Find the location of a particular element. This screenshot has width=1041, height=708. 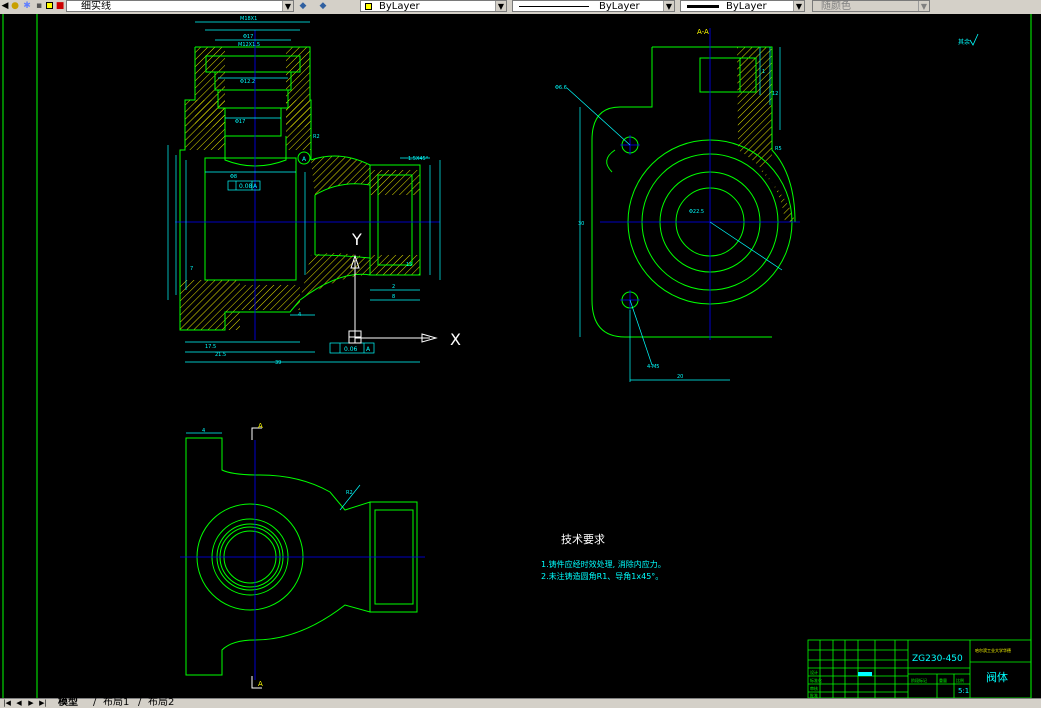

top-view: 4 R2 A A is located at coordinates (302, 555).